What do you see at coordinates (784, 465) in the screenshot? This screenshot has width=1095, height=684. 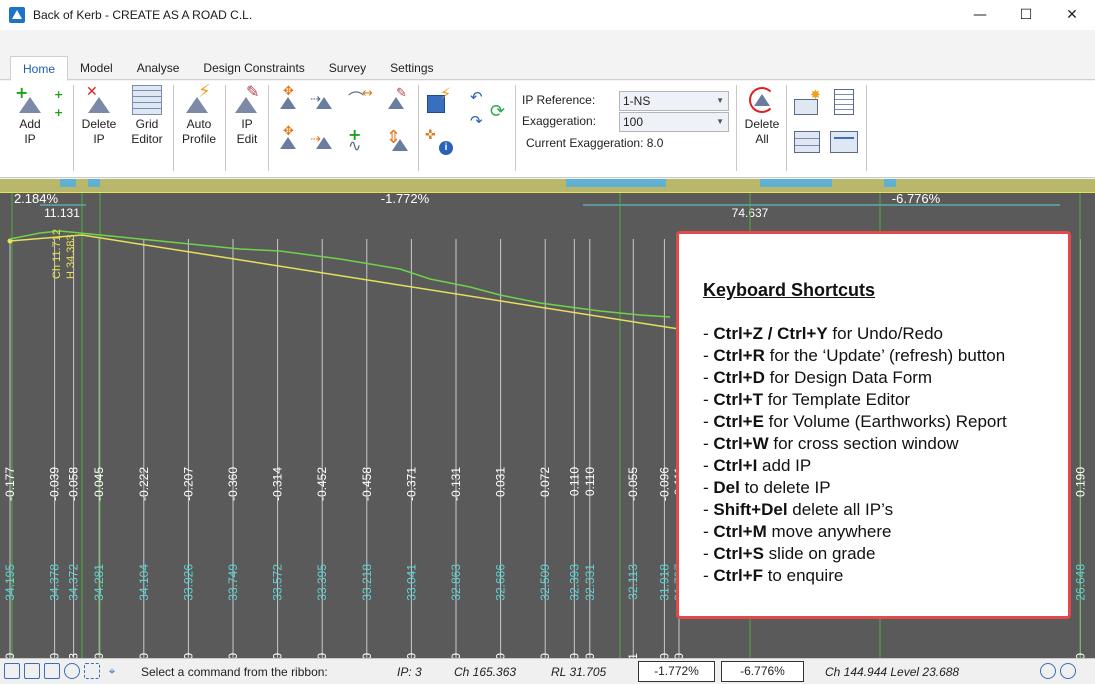 I see `shortcut-desc: add IP` at bounding box center [784, 465].